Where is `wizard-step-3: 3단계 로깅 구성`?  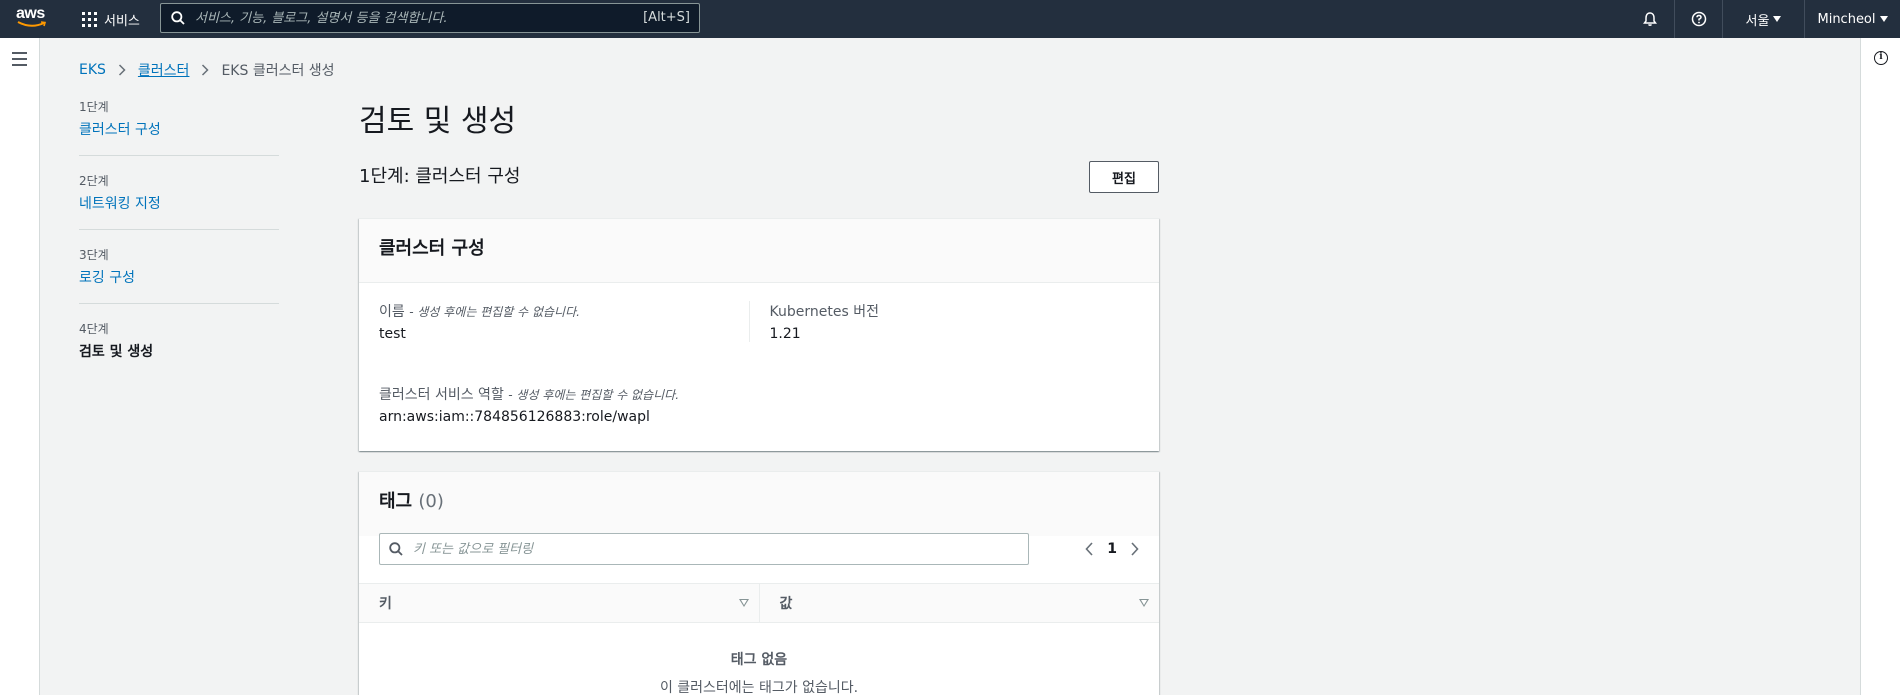
wizard-step-3: 3단계 로깅 구성 is located at coordinates (179, 275).